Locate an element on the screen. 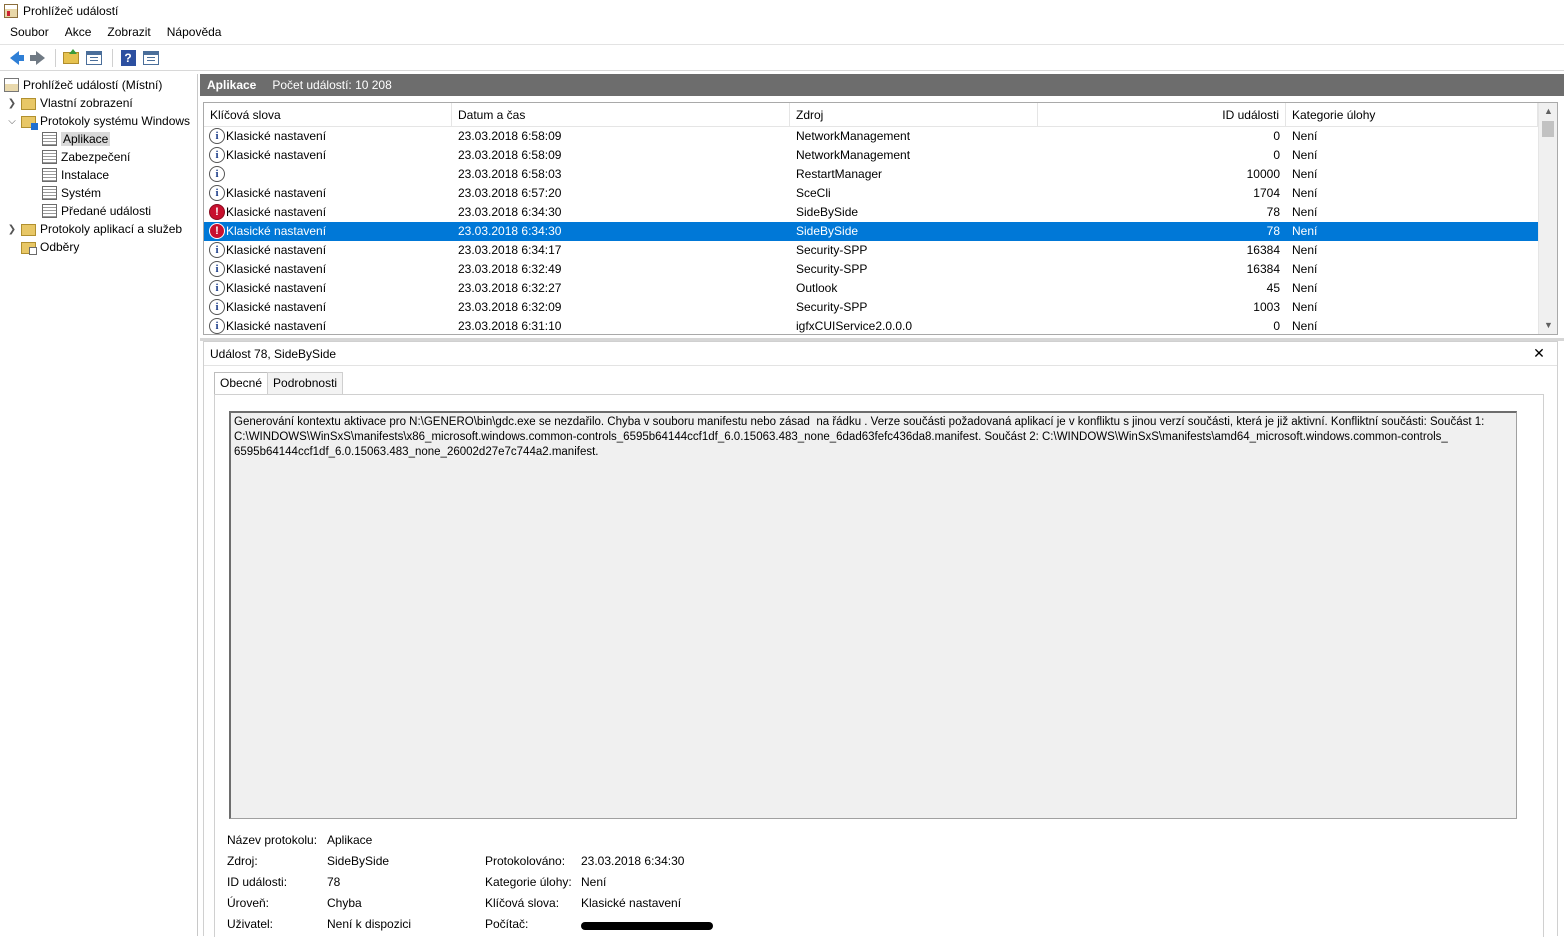  help-icon: ? is located at coordinates (128, 57).